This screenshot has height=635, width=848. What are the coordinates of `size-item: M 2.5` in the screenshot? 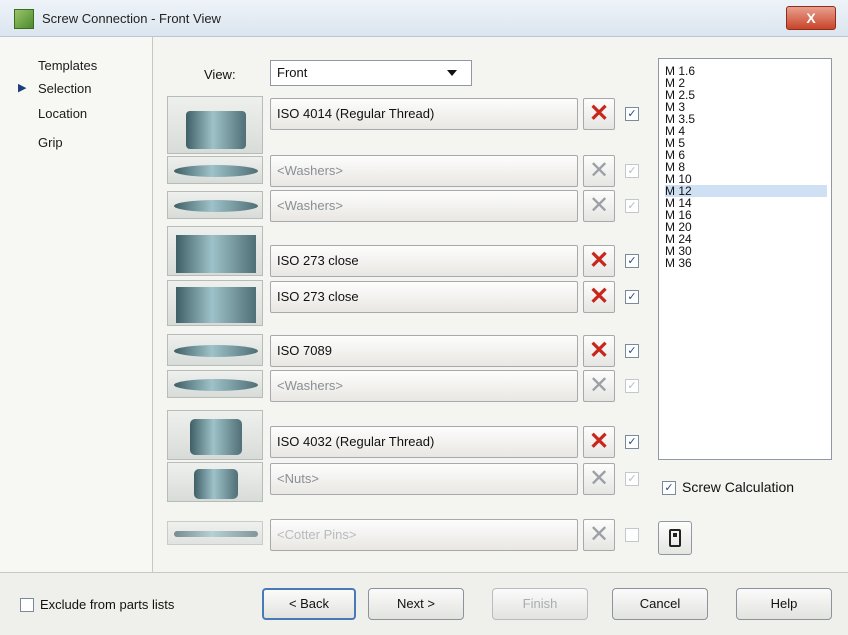 It's located at (746, 95).